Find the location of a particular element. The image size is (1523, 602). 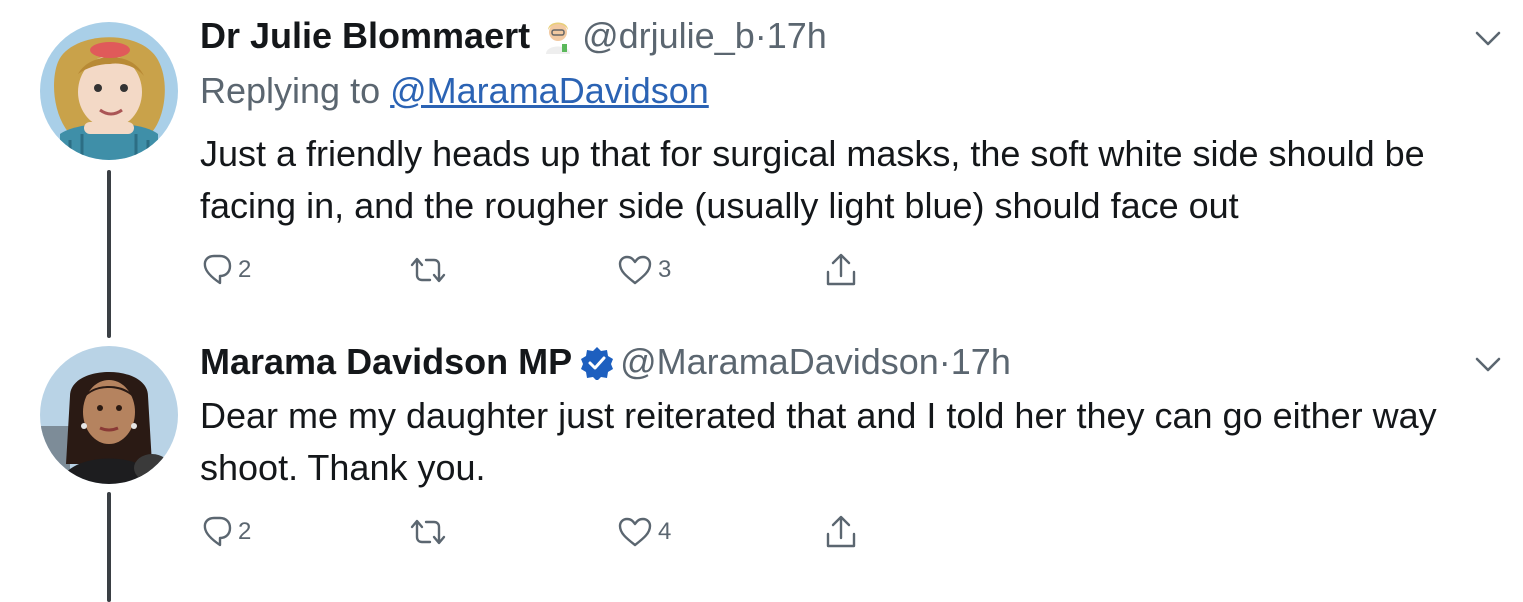

tweet-header: Dr Julie Blommaert @drjulie_b·17h is located at coordinates (513, 36).